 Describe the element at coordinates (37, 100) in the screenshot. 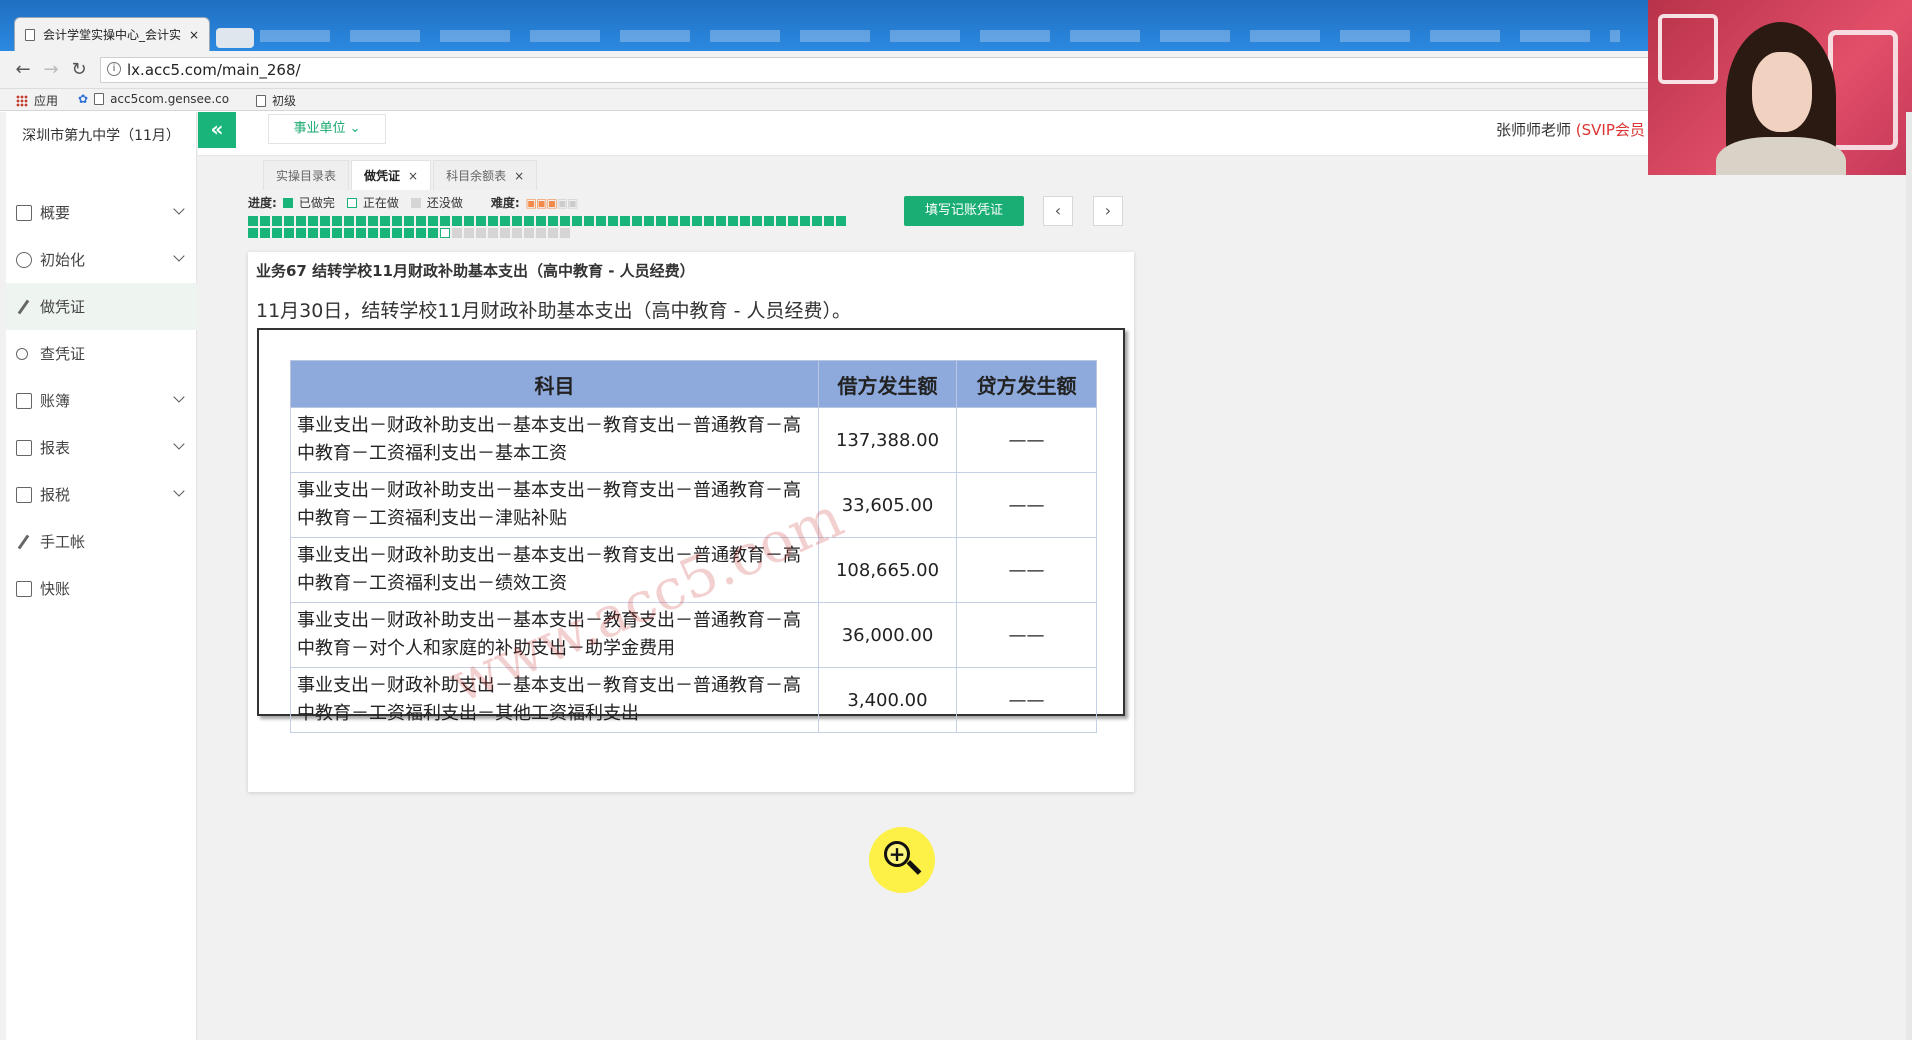

I see `bookmark-apps: 应用` at that location.